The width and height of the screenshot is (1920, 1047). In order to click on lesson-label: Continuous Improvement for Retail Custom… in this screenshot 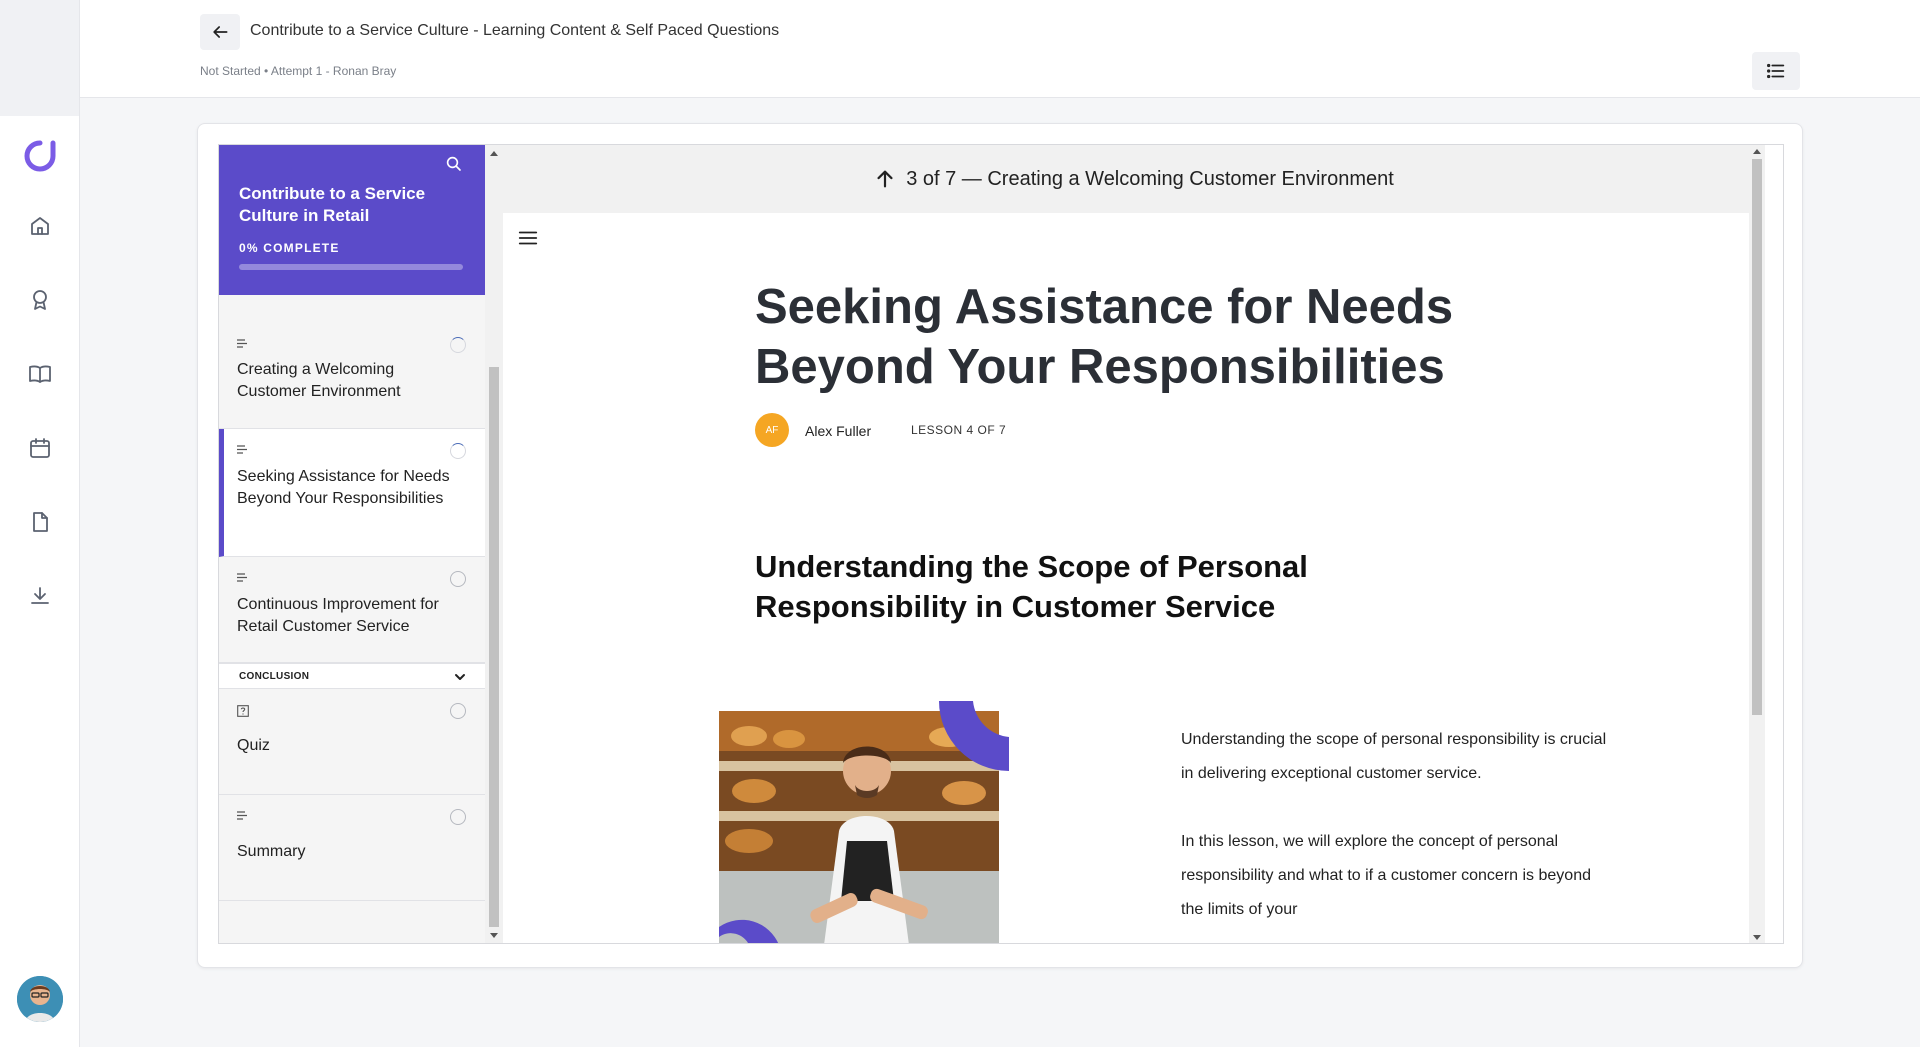, I will do `click(338, 615)`.